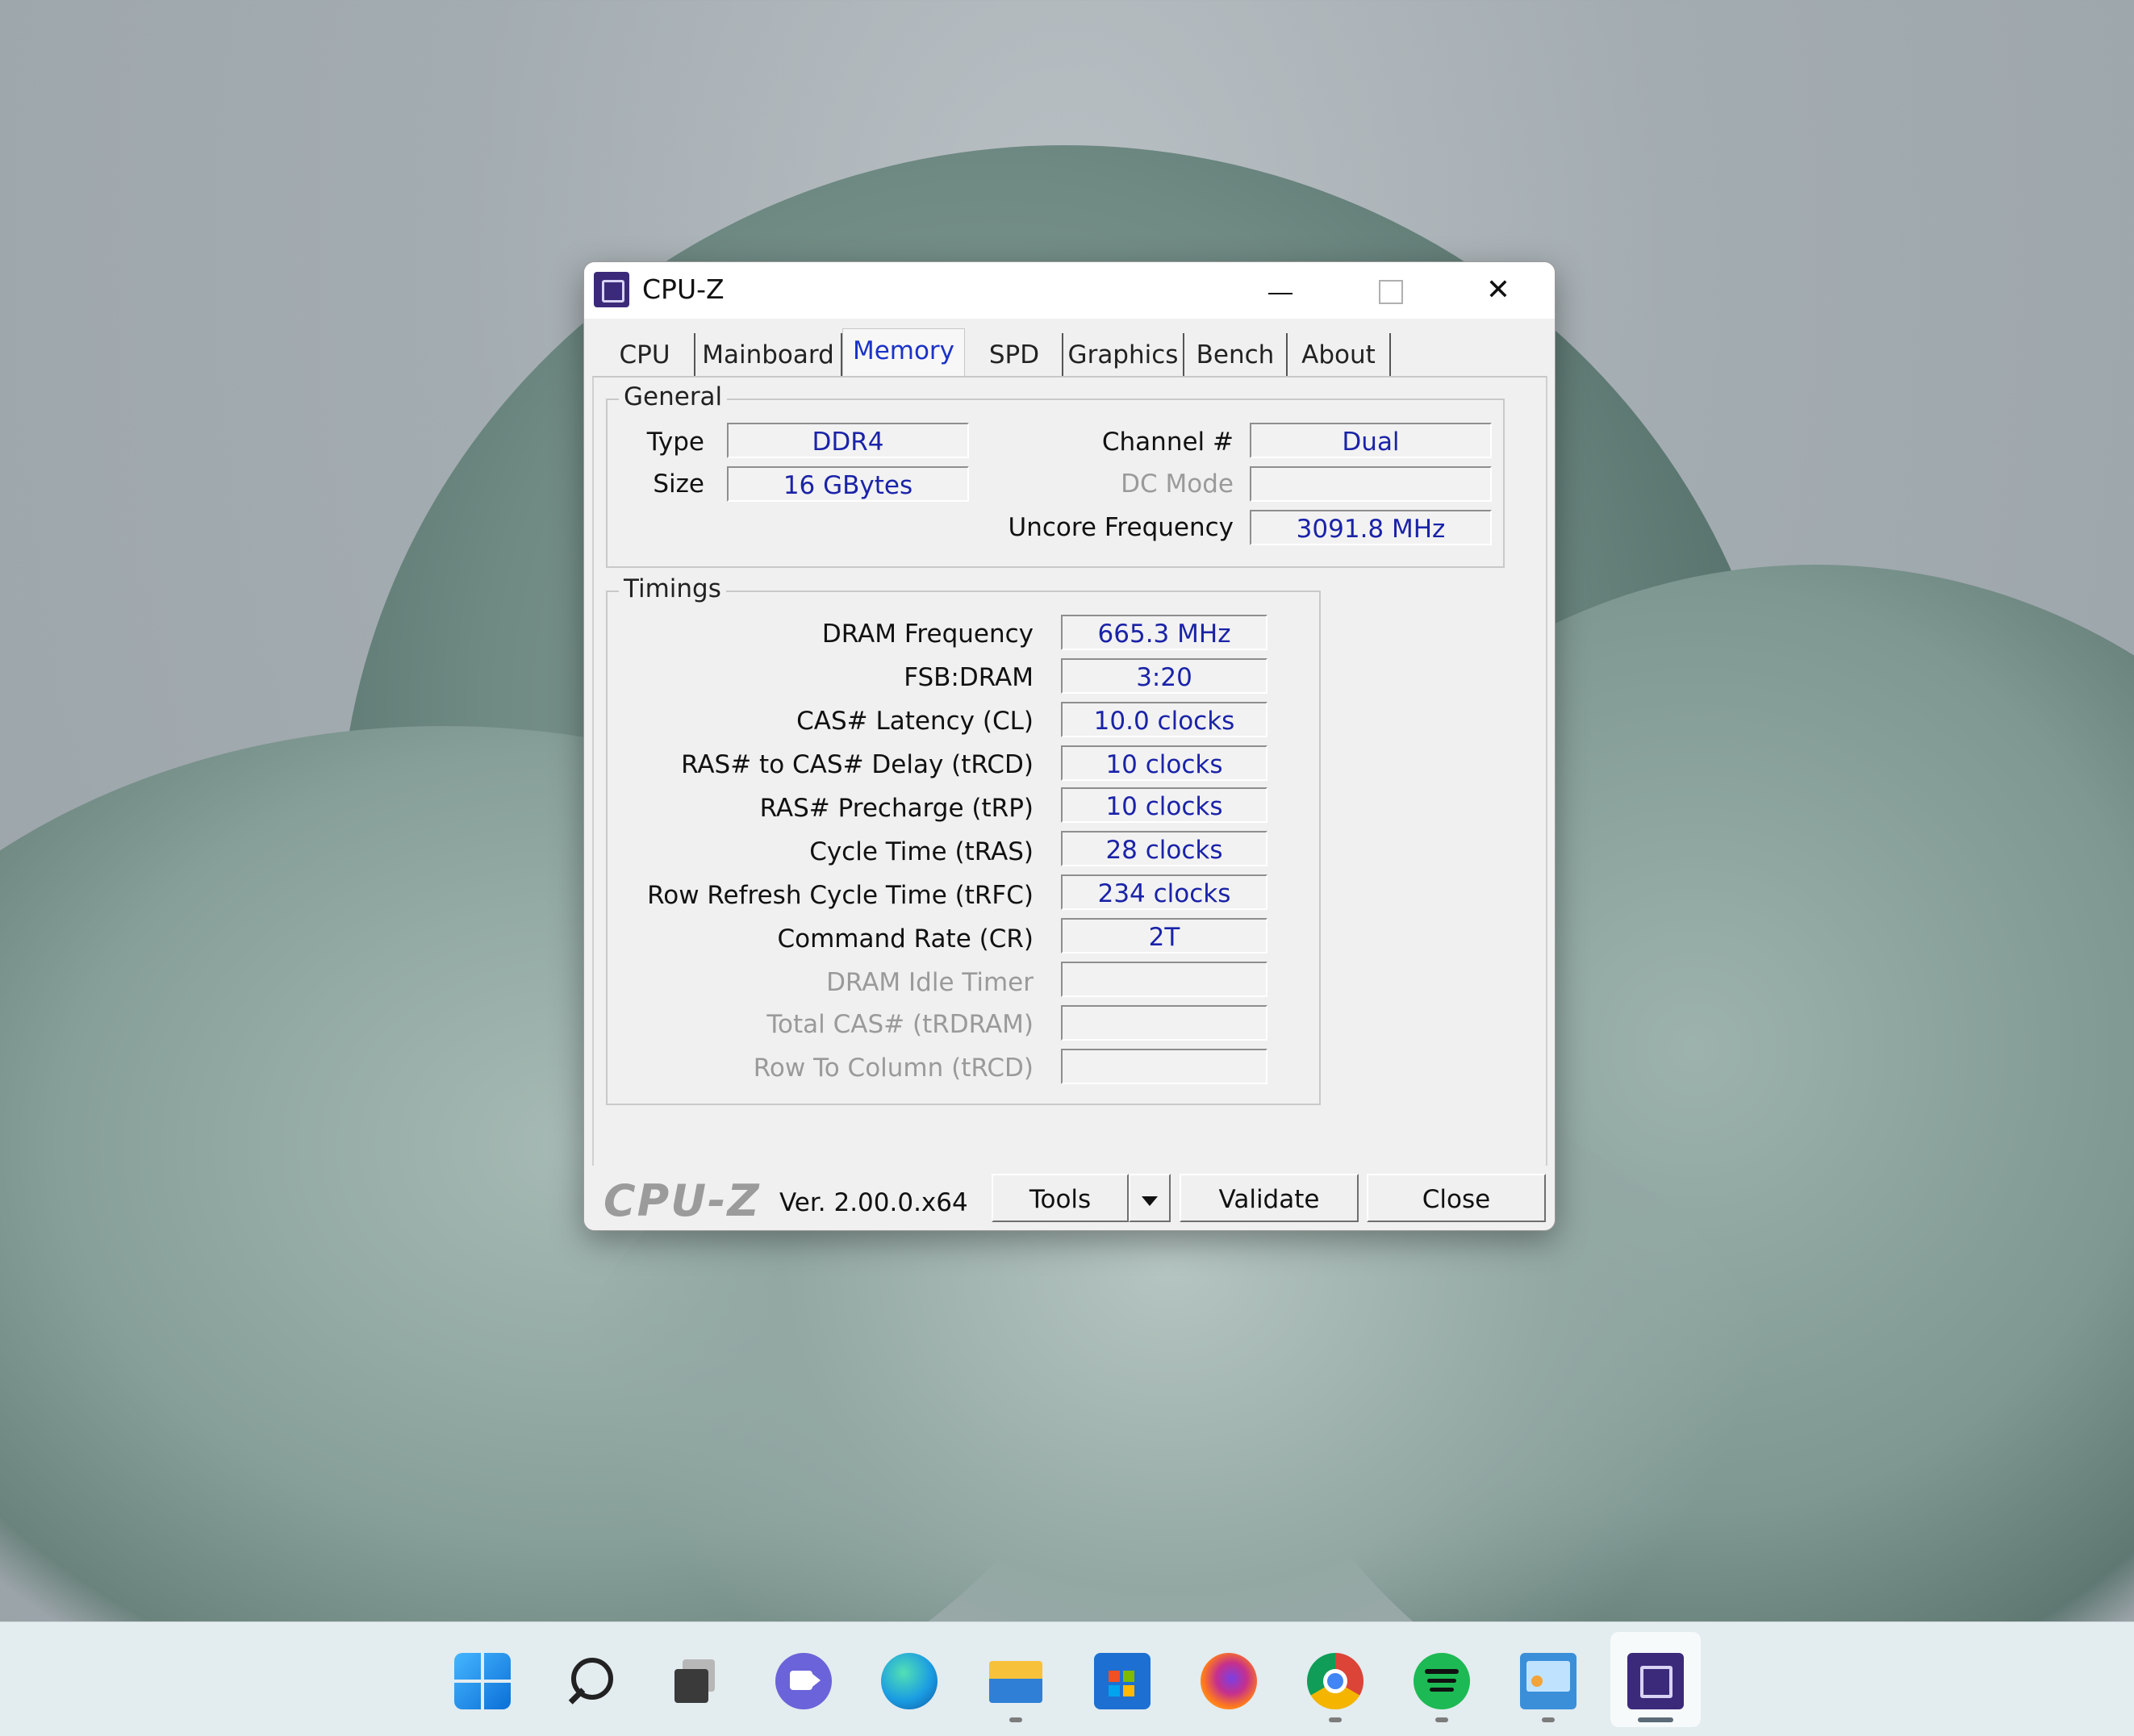 The image size is (2134, 1736). Describe the element at coordinates (1164, 763) in the screenshot. I see `ras-to-cas-field: 10 clocks` at that location.